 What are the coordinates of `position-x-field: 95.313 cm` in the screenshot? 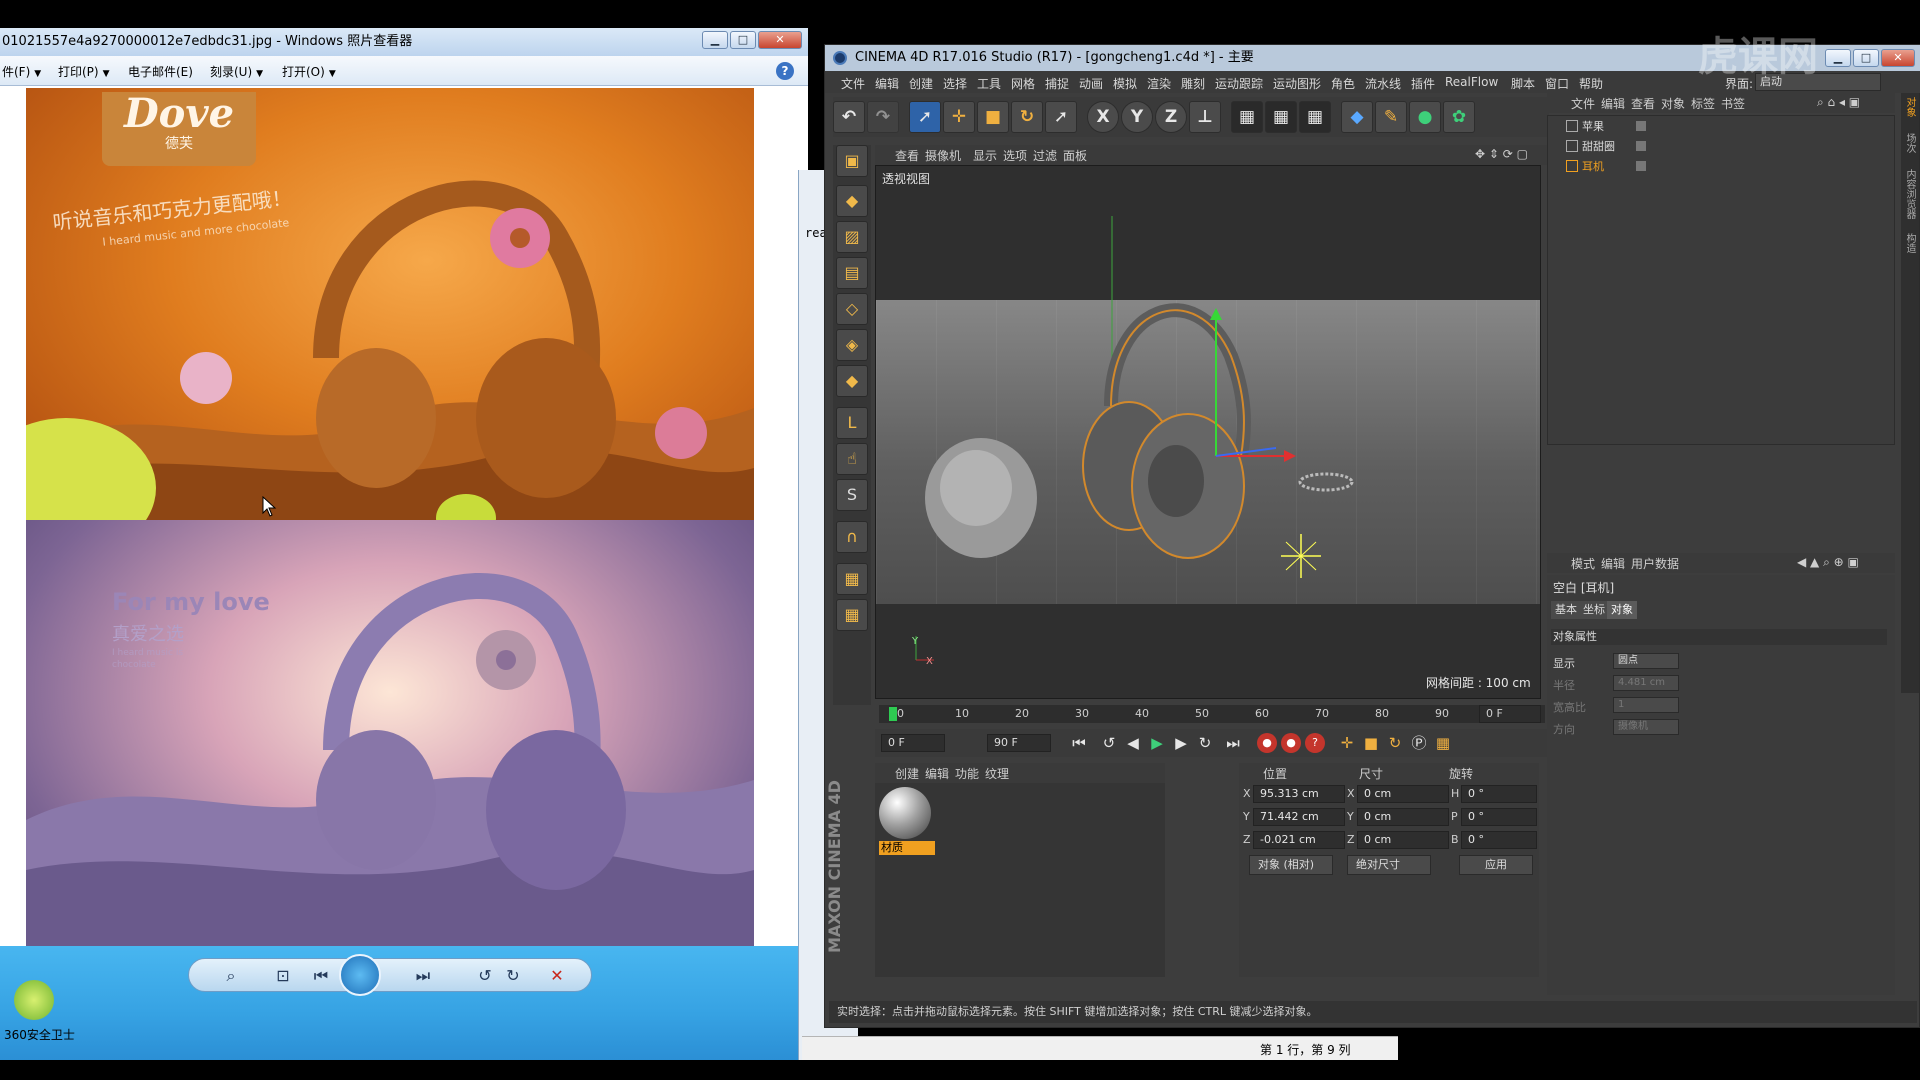 It's located at (1299, 794).